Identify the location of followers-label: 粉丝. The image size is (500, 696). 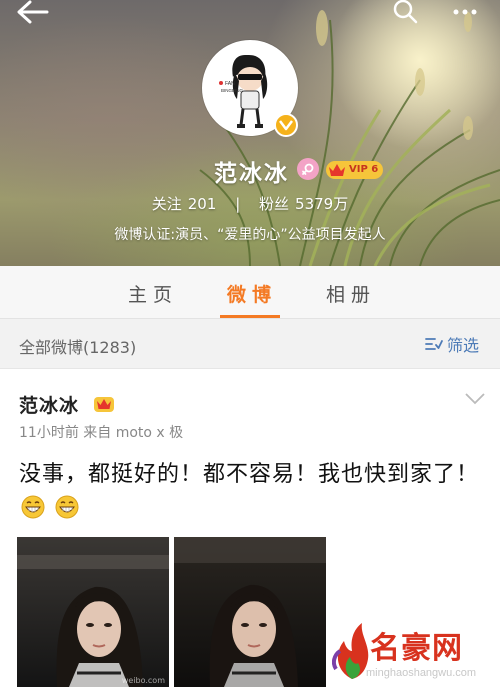
(274, 204).